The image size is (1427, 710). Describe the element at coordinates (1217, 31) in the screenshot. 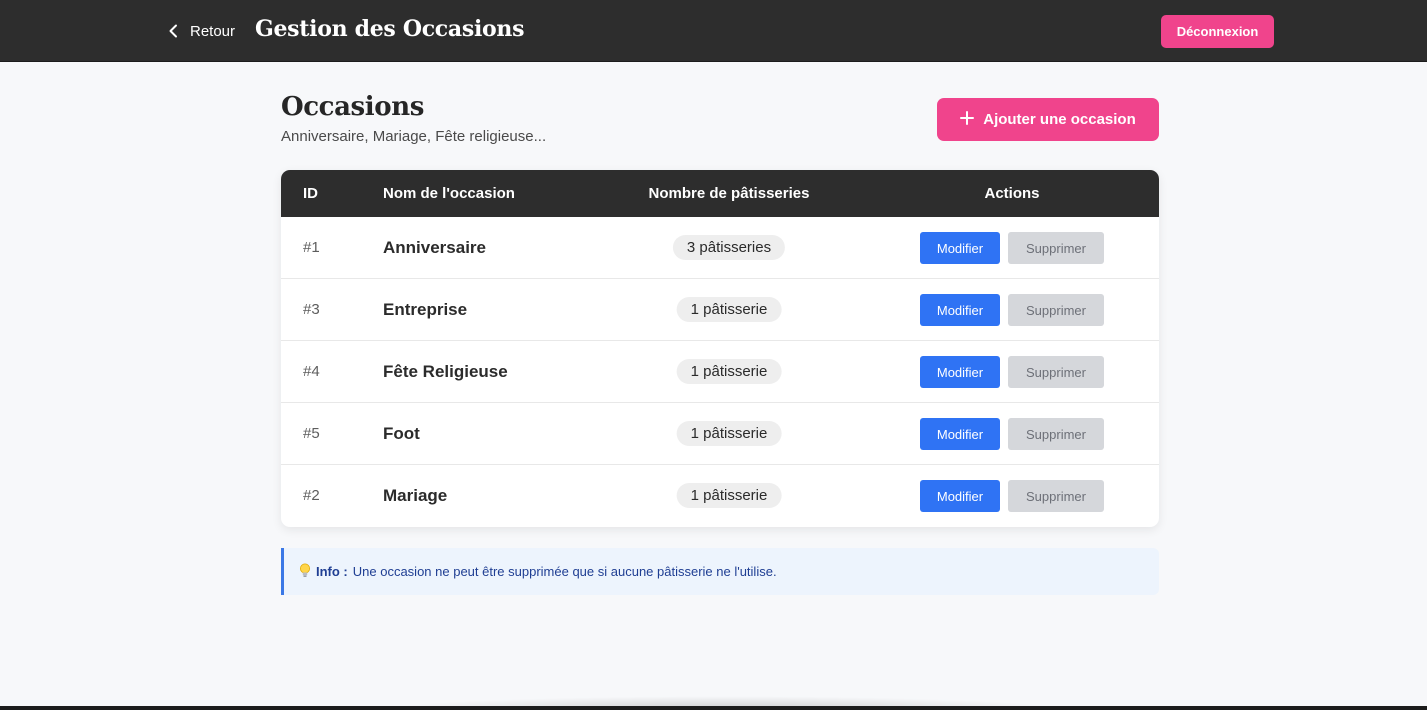

I see `logout-button: Déconnexion` at that location.